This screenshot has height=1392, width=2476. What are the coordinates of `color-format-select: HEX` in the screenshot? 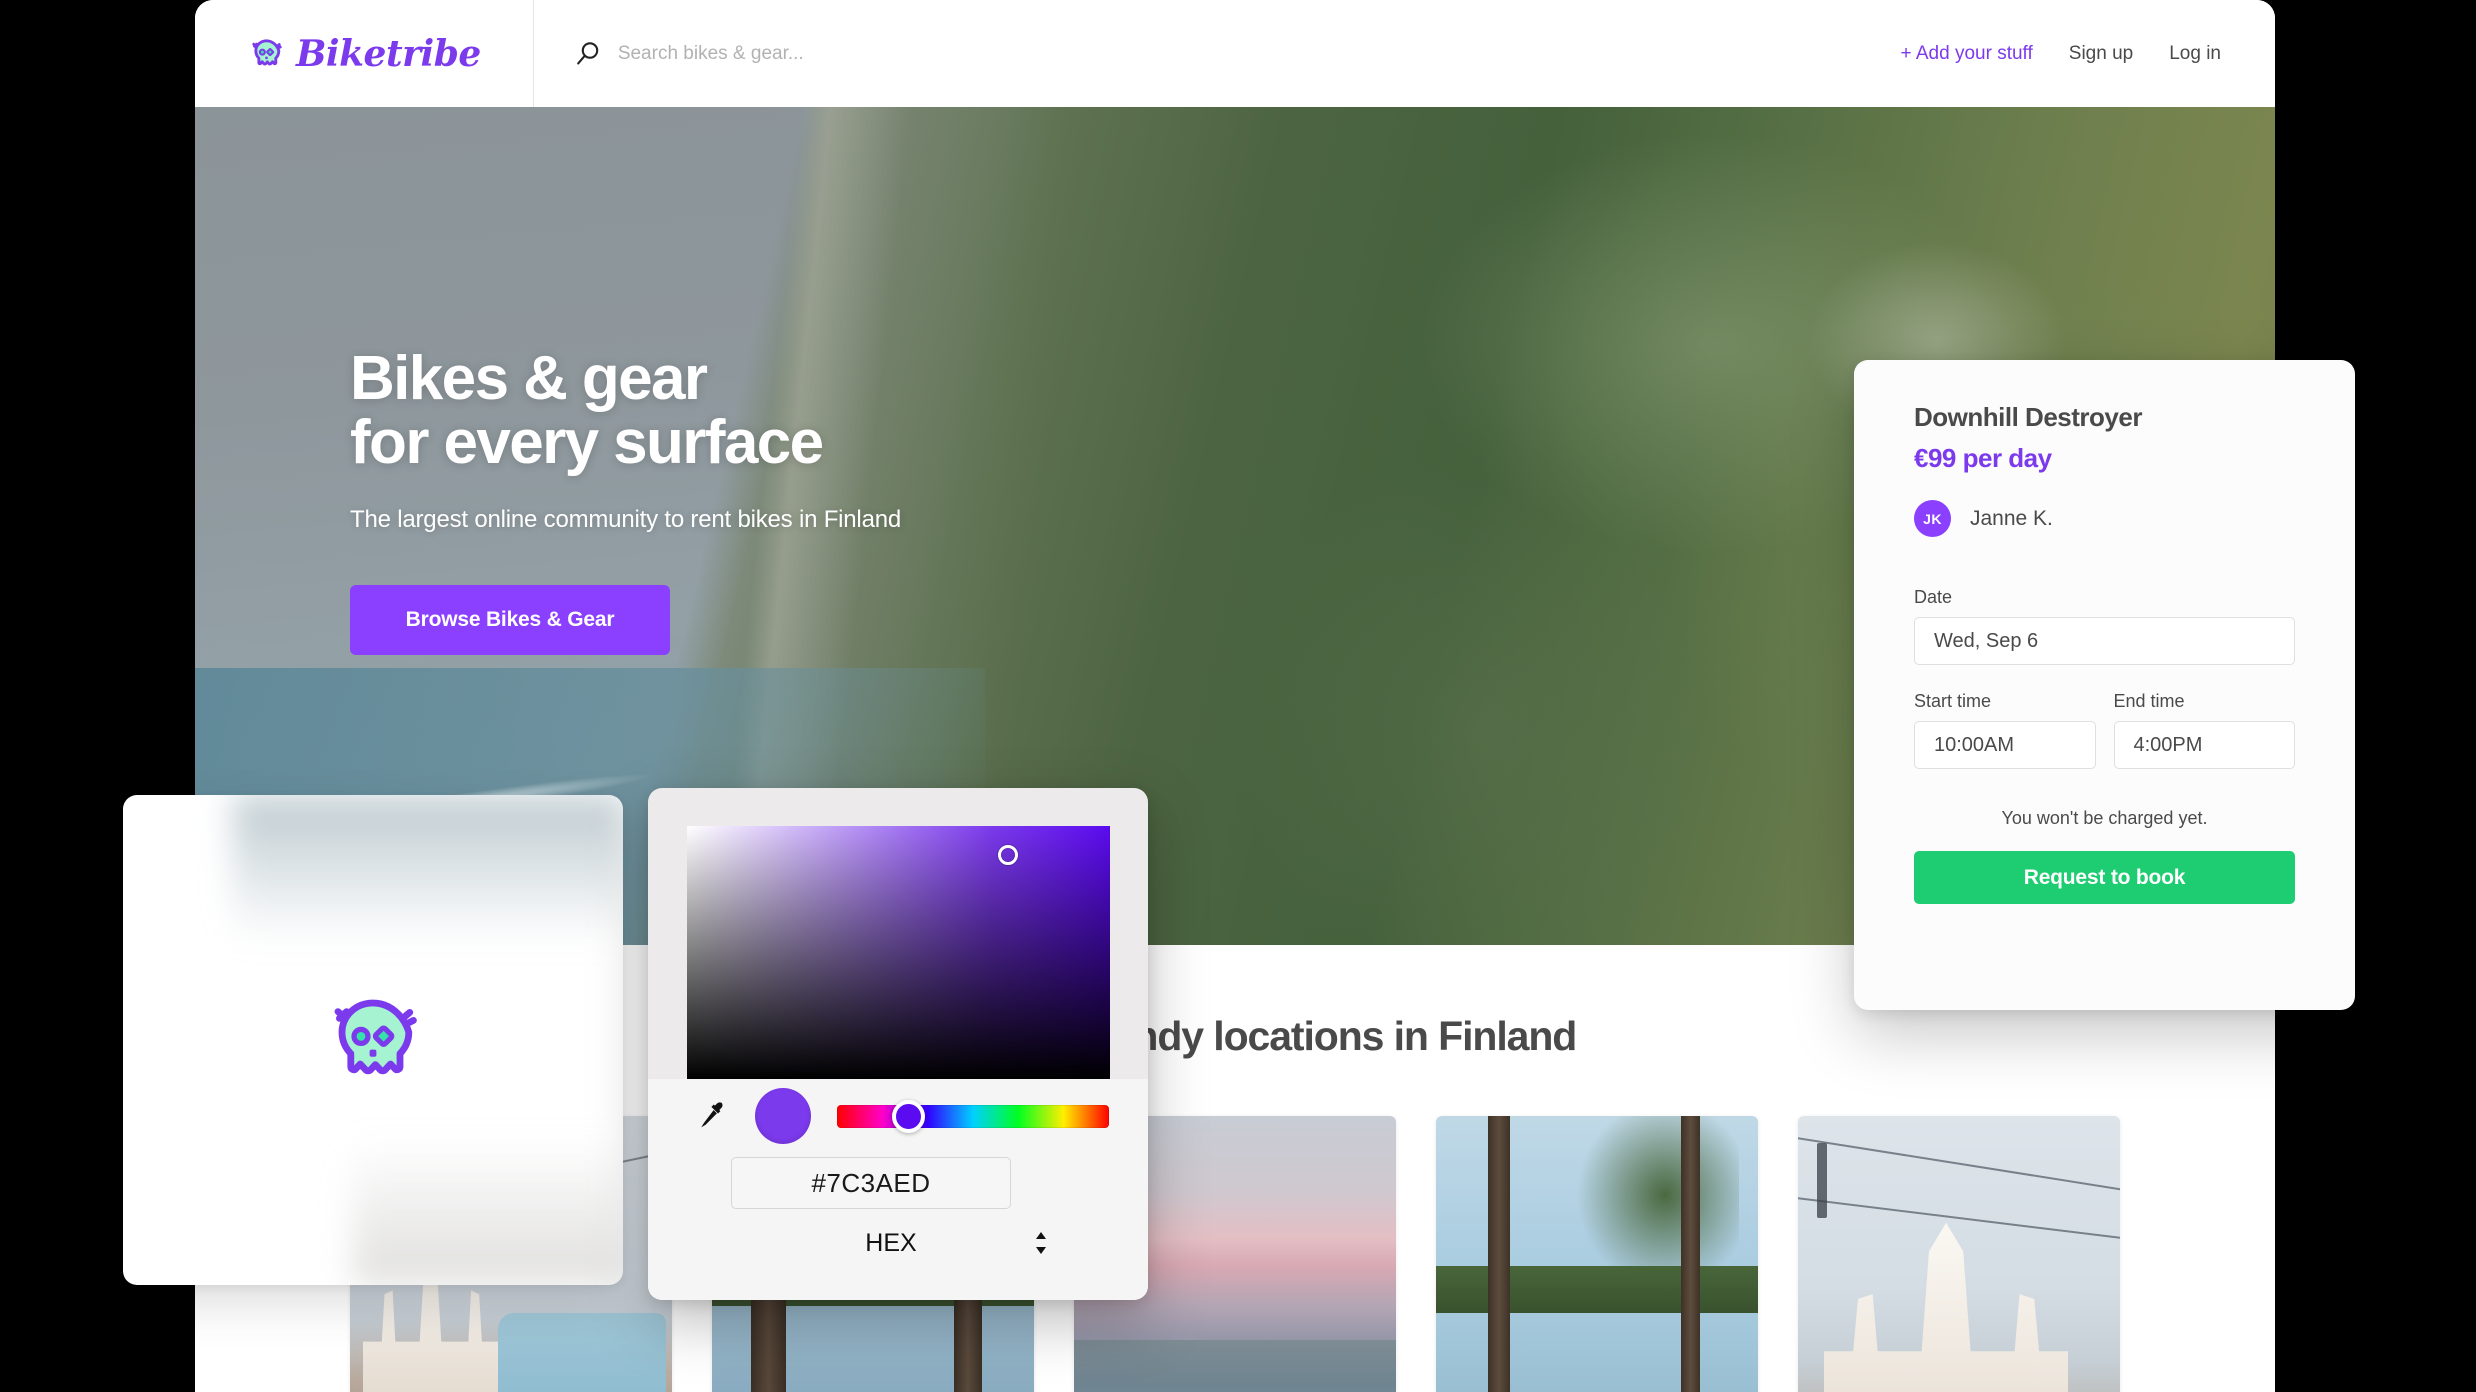 It's located at (891, 1243).